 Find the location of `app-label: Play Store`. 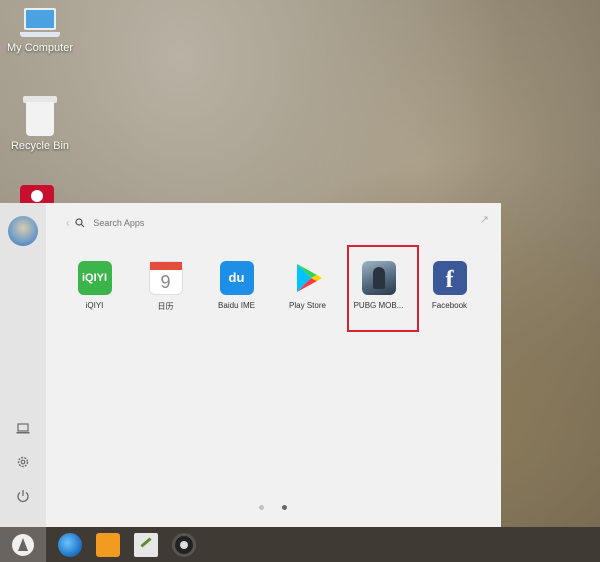

app-label: Play Store is located at coordinates (307, 305).